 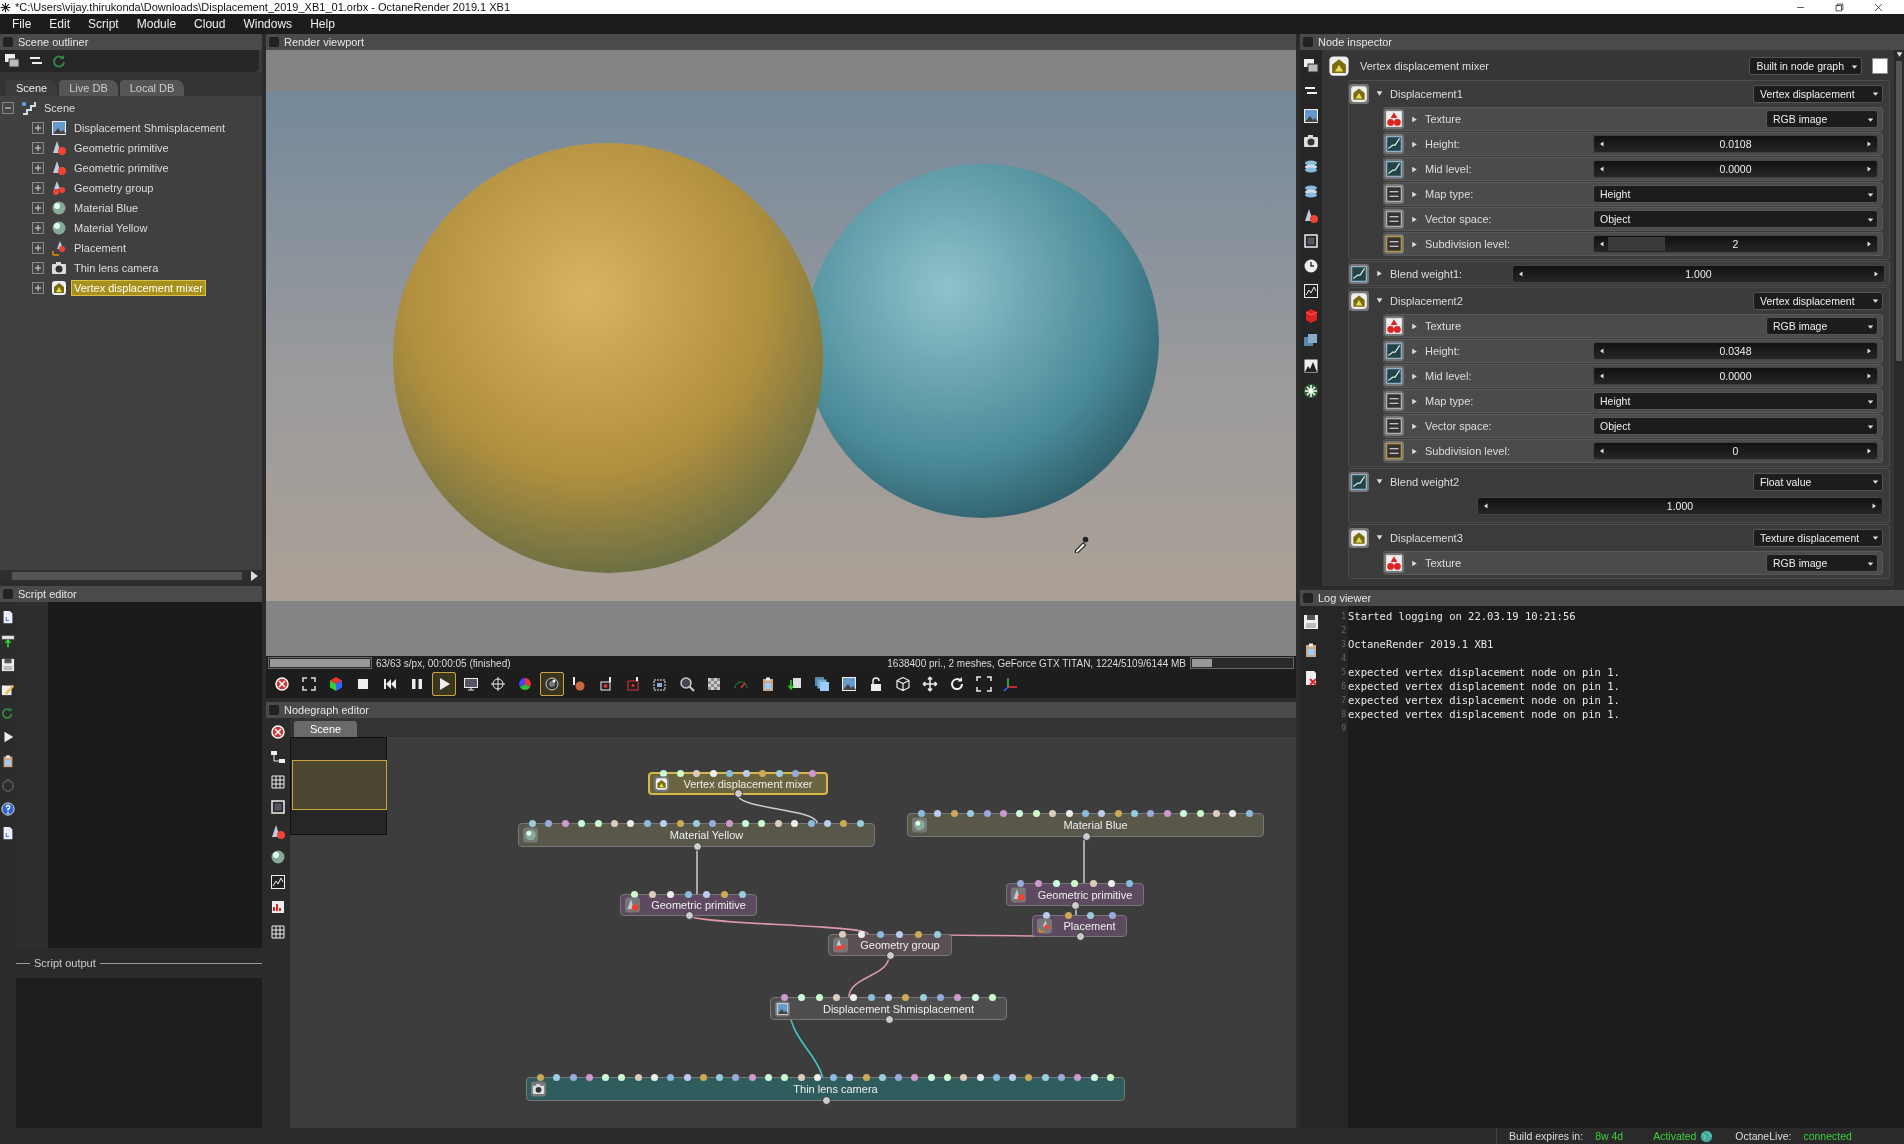 I want to click on restore-icon, so click(x=1839, y=7).